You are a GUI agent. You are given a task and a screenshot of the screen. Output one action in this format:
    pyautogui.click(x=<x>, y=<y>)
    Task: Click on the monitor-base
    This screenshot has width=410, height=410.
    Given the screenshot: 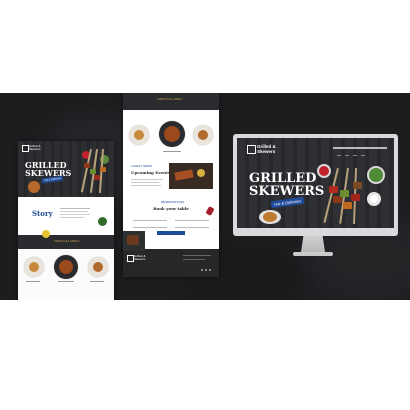 What is the action you would take?
    pyautogui.click(x=313, y=254)
    